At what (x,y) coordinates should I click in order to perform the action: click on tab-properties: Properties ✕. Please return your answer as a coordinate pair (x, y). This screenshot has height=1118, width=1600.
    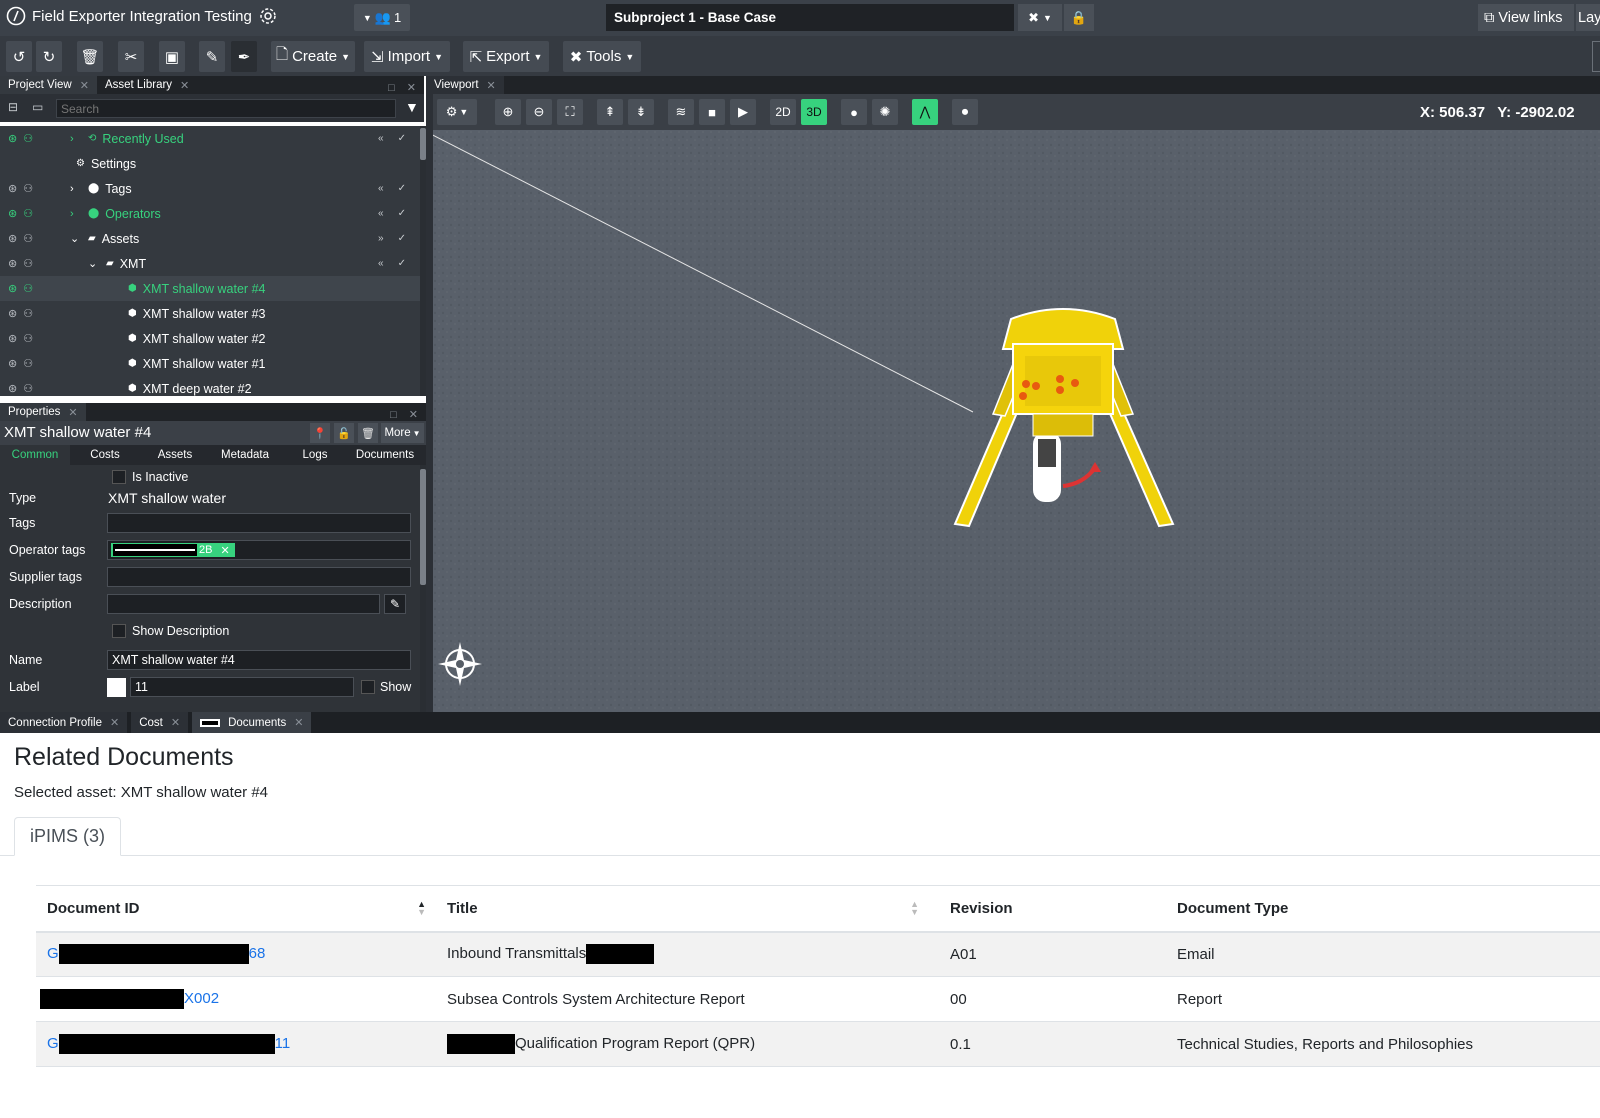
    Looking at the image, I should click on (43, 412).